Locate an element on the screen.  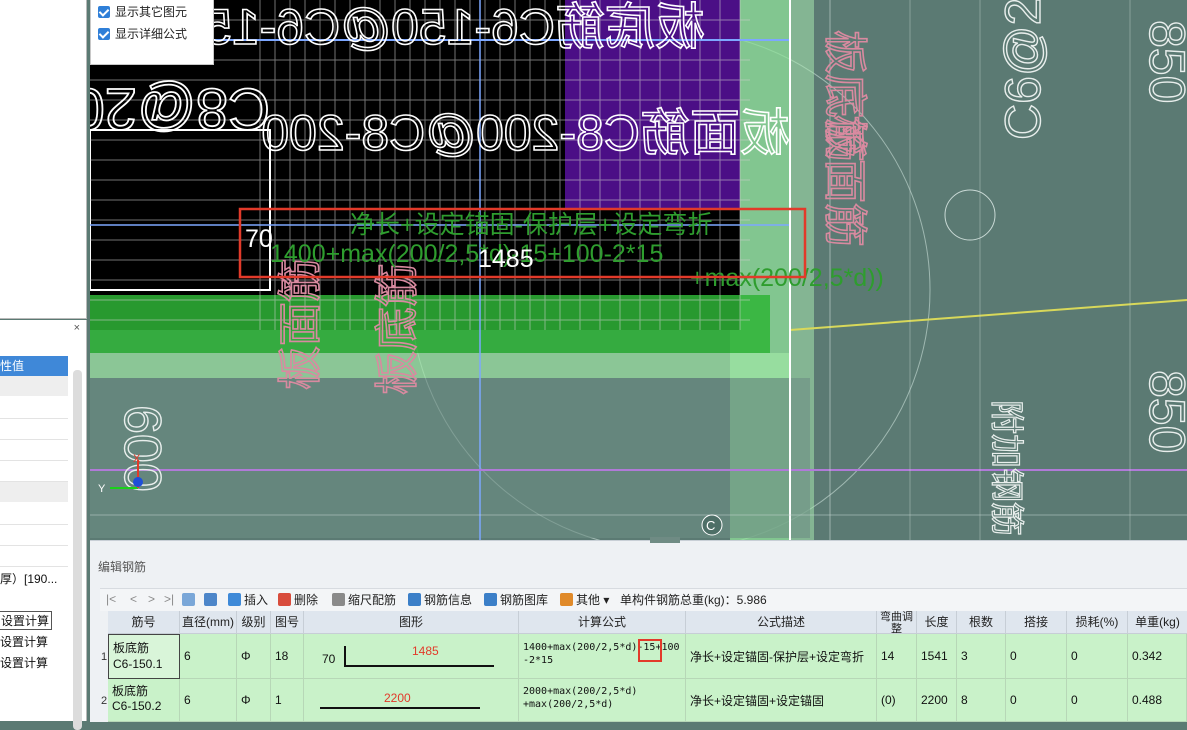
shape-cell: 70 1485 is located at coordinates (411, 656).